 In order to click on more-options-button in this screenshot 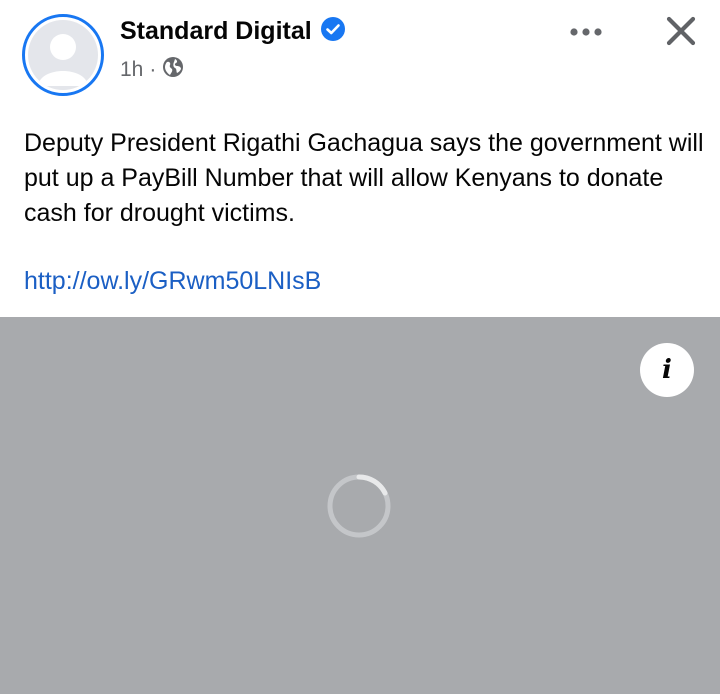, I will do `click(586, 33)`.